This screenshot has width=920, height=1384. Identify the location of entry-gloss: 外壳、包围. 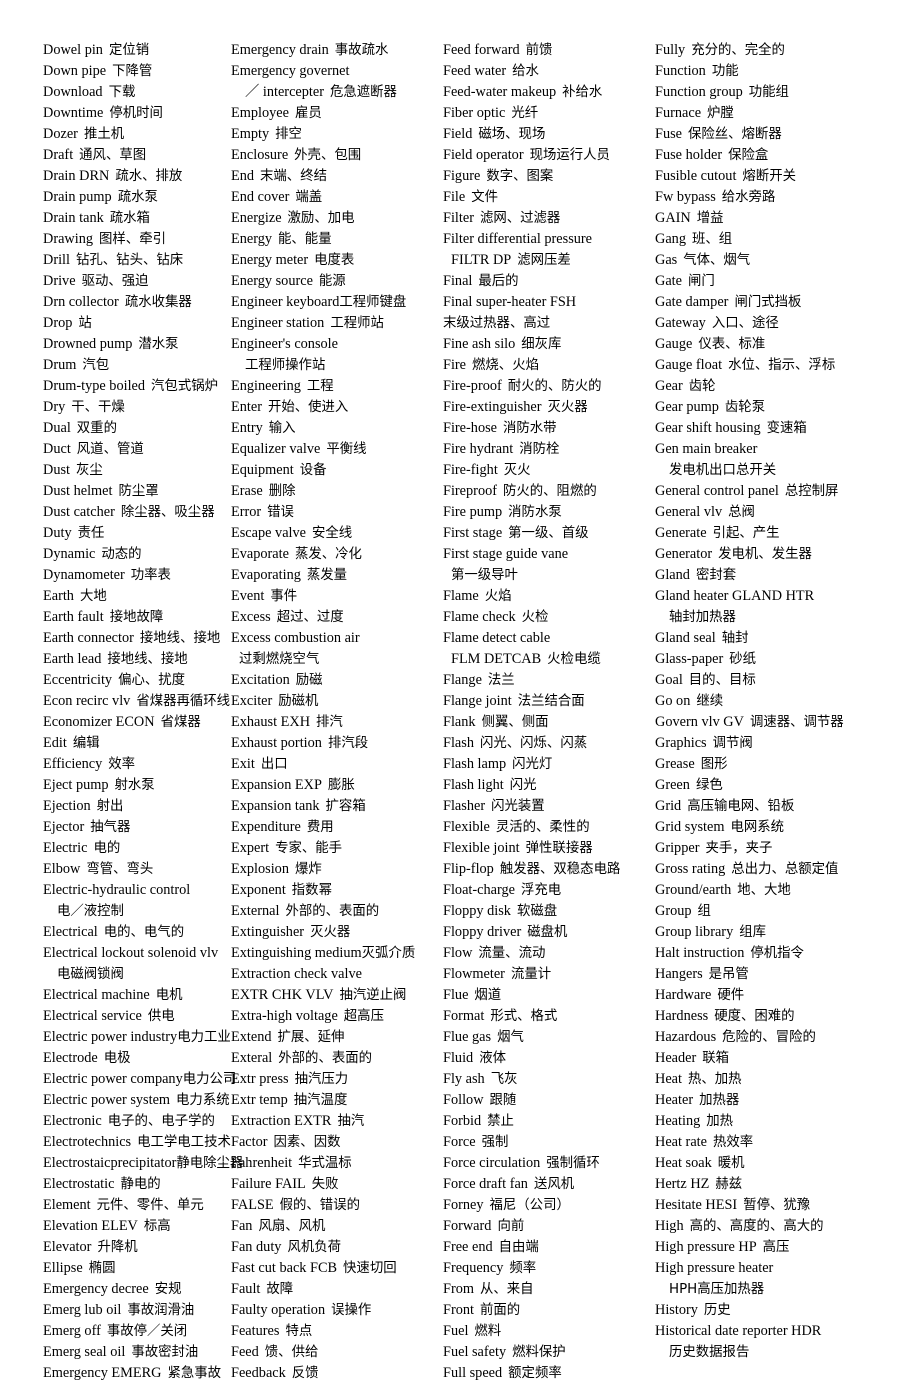
(328, 155).